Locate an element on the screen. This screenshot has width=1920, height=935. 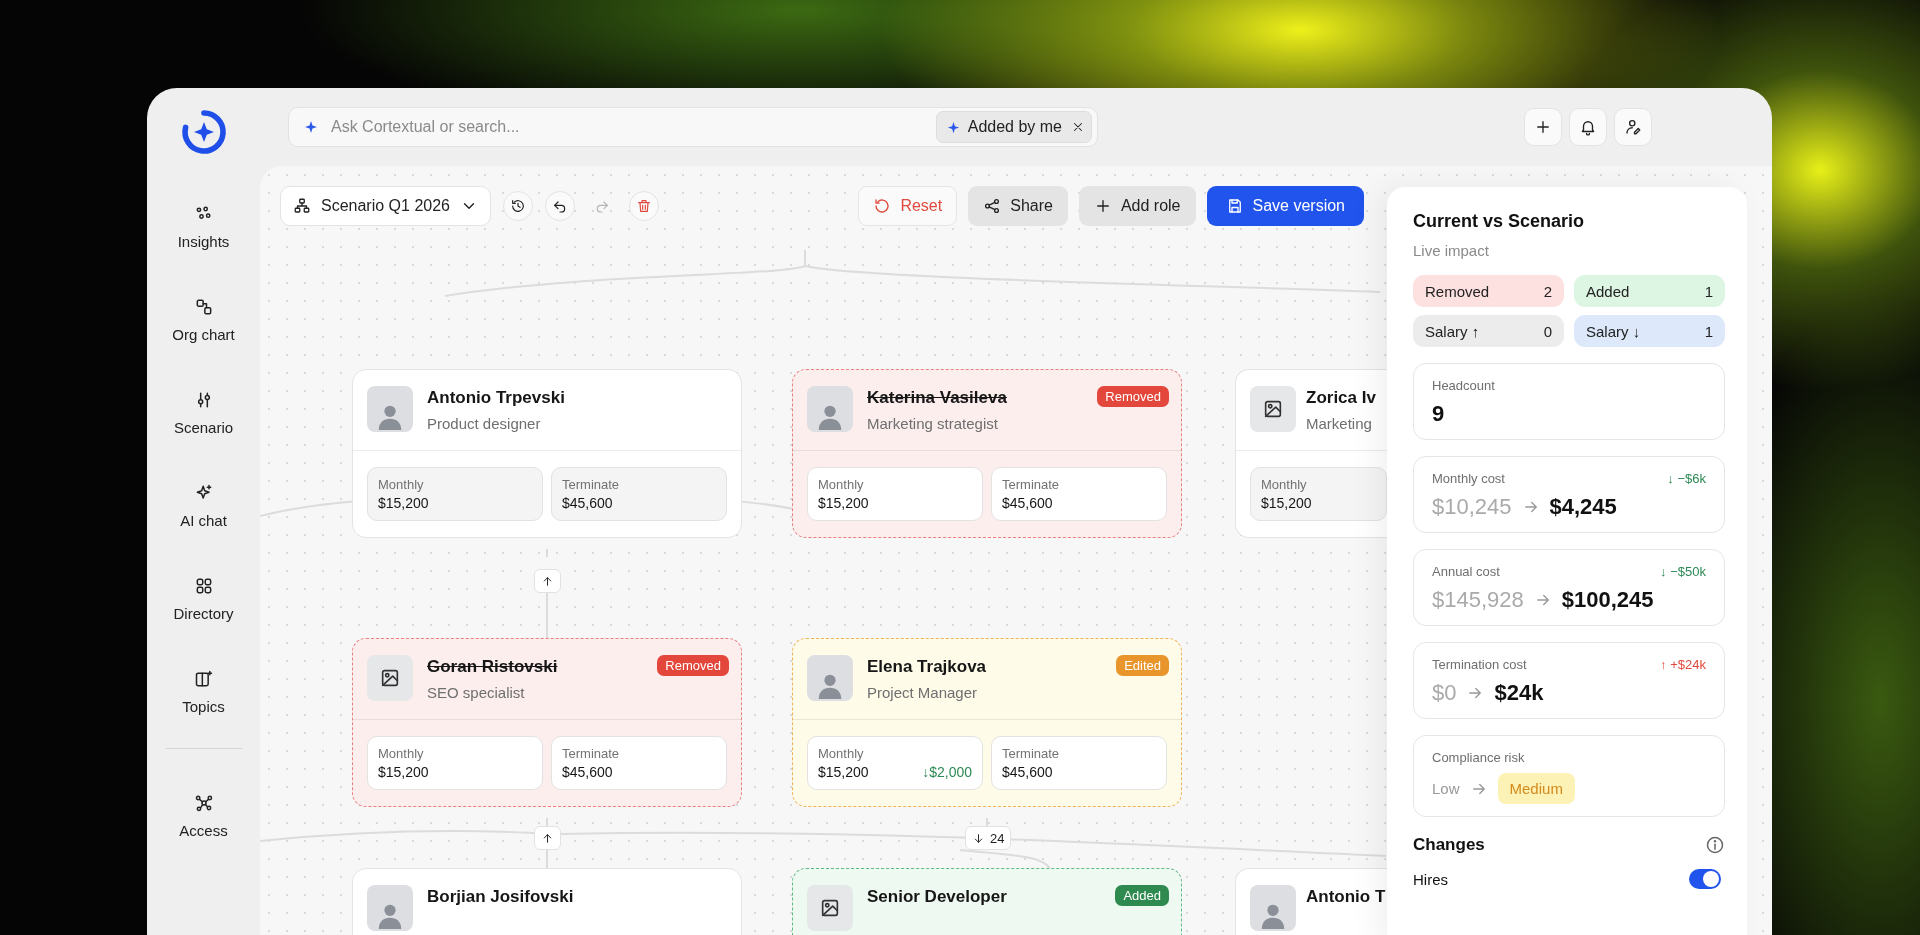
history-icon is located at coordinates (518, 206).